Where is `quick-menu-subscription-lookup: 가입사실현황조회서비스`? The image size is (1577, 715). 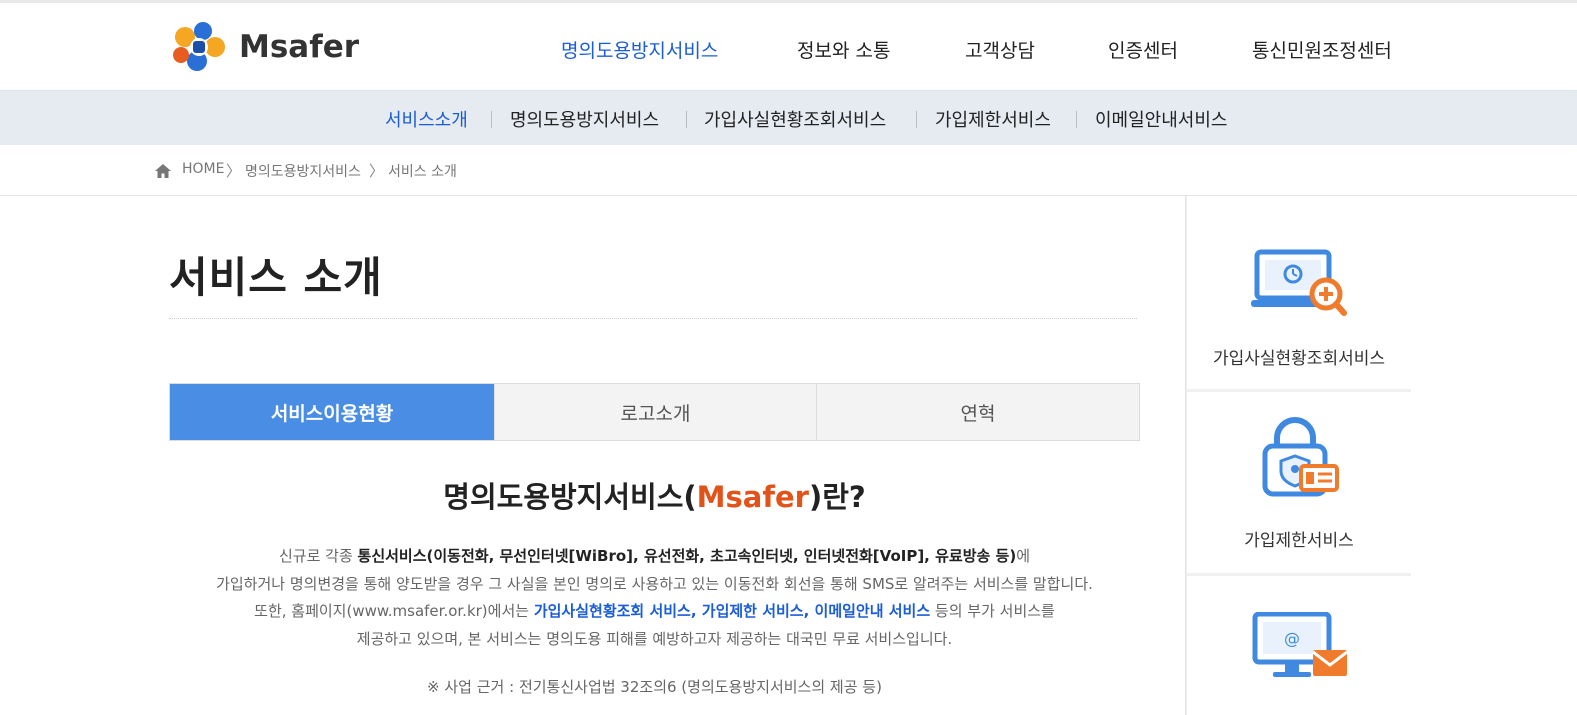 quick-menu-subscription-lookup: 가입사실현황조회서비스 is located at coordinates (1299, 292).